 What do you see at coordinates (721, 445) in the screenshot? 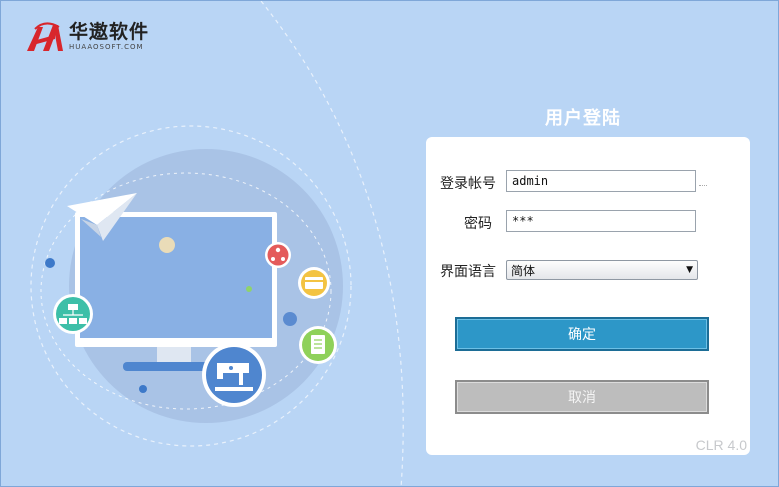
I see `version-label: CLR 4.0` at bounding box center [721, 445].